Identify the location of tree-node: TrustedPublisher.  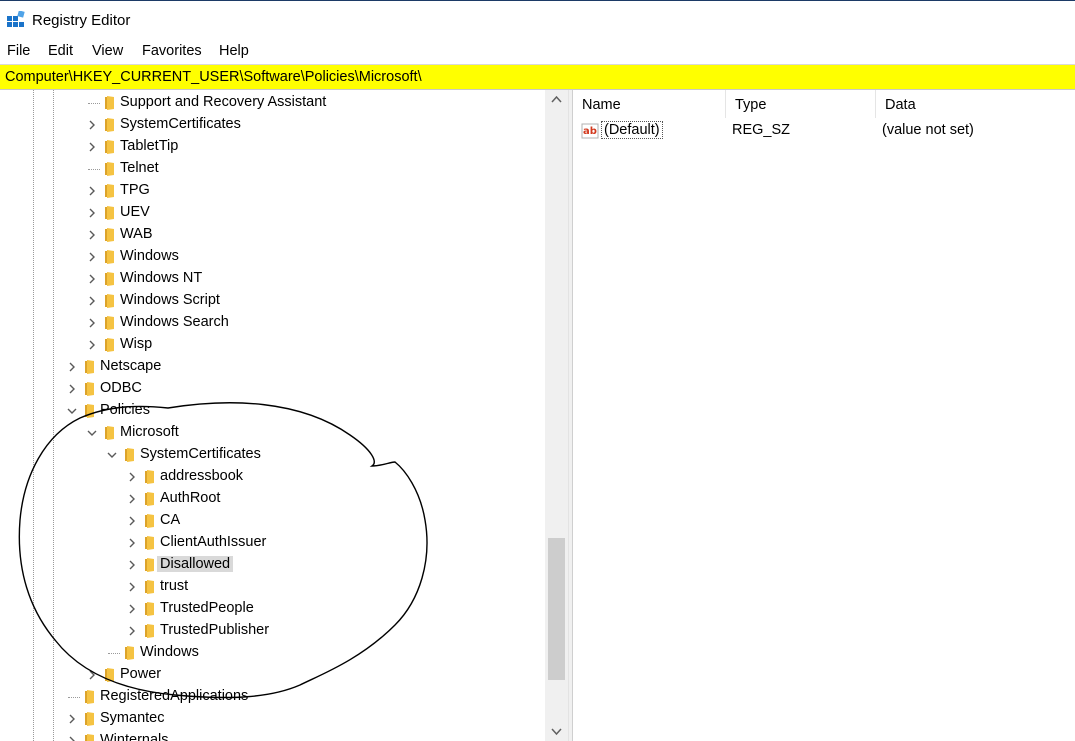
(272, 631).